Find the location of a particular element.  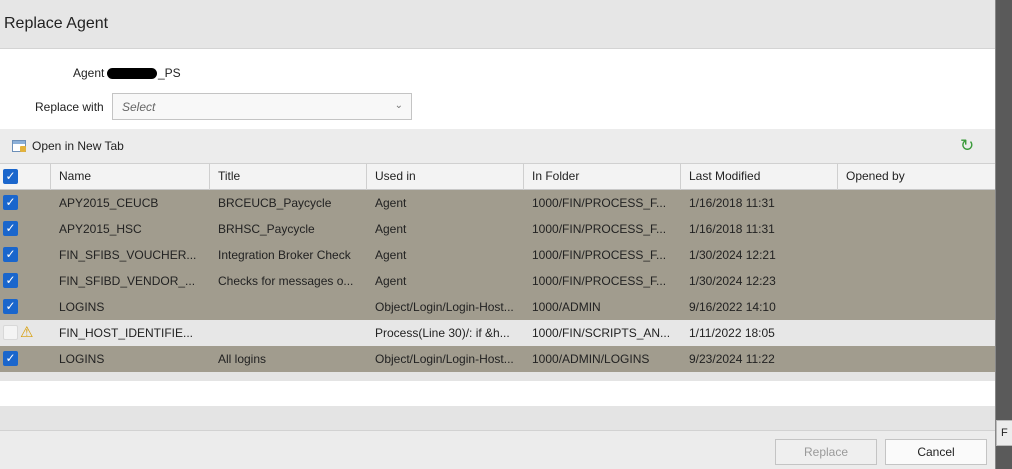

replace-with-select: Select ⌄ is located at coordinates (262, 106).